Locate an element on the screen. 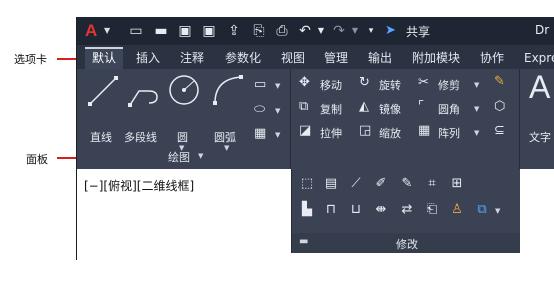 This screenshot has width=554, height=289. modify-panel-expanded: ⬚ ▤ ⟋ ✐ ✎ ⌗ ⊞ ▙ ⊓ ⊔ ⇼ ⇄ ⎗ ♙ ⧉ ▼ ▬ 修改 is located at coordinates (405, 211).